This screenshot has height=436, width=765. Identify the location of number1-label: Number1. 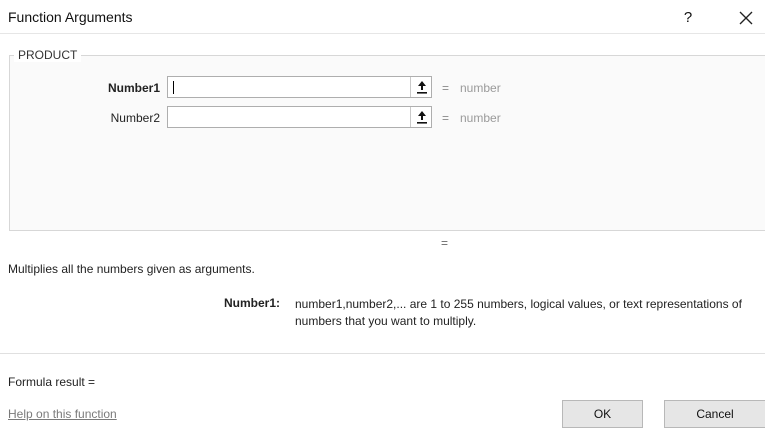
(133, 88).